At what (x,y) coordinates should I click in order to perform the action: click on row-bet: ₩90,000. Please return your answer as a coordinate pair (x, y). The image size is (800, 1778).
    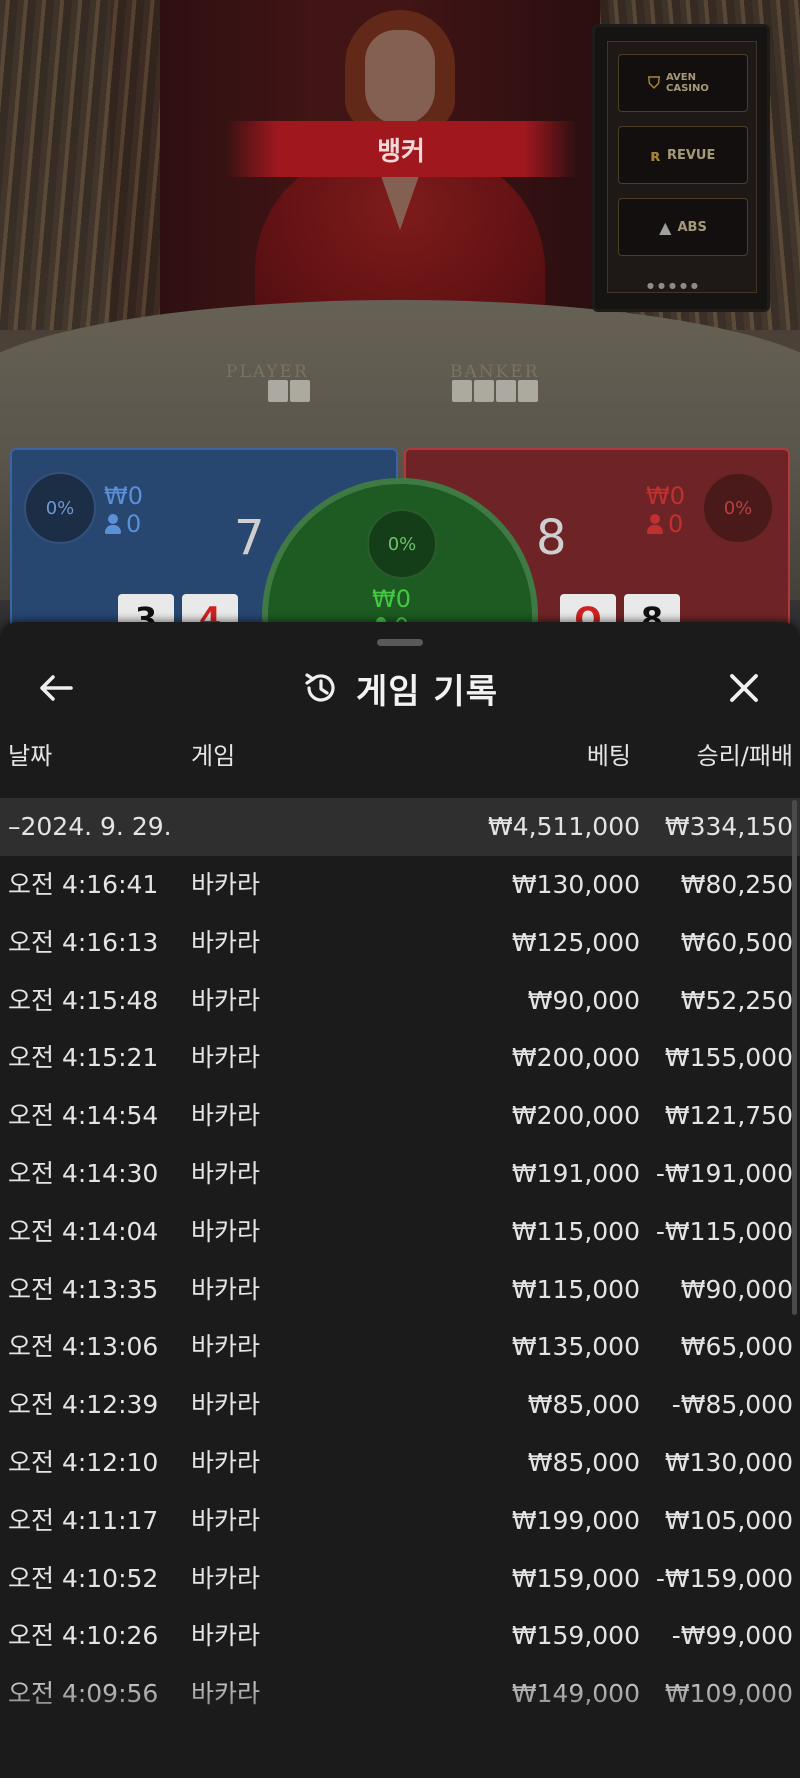
    Looking at the image, I should click on (583, 1000).